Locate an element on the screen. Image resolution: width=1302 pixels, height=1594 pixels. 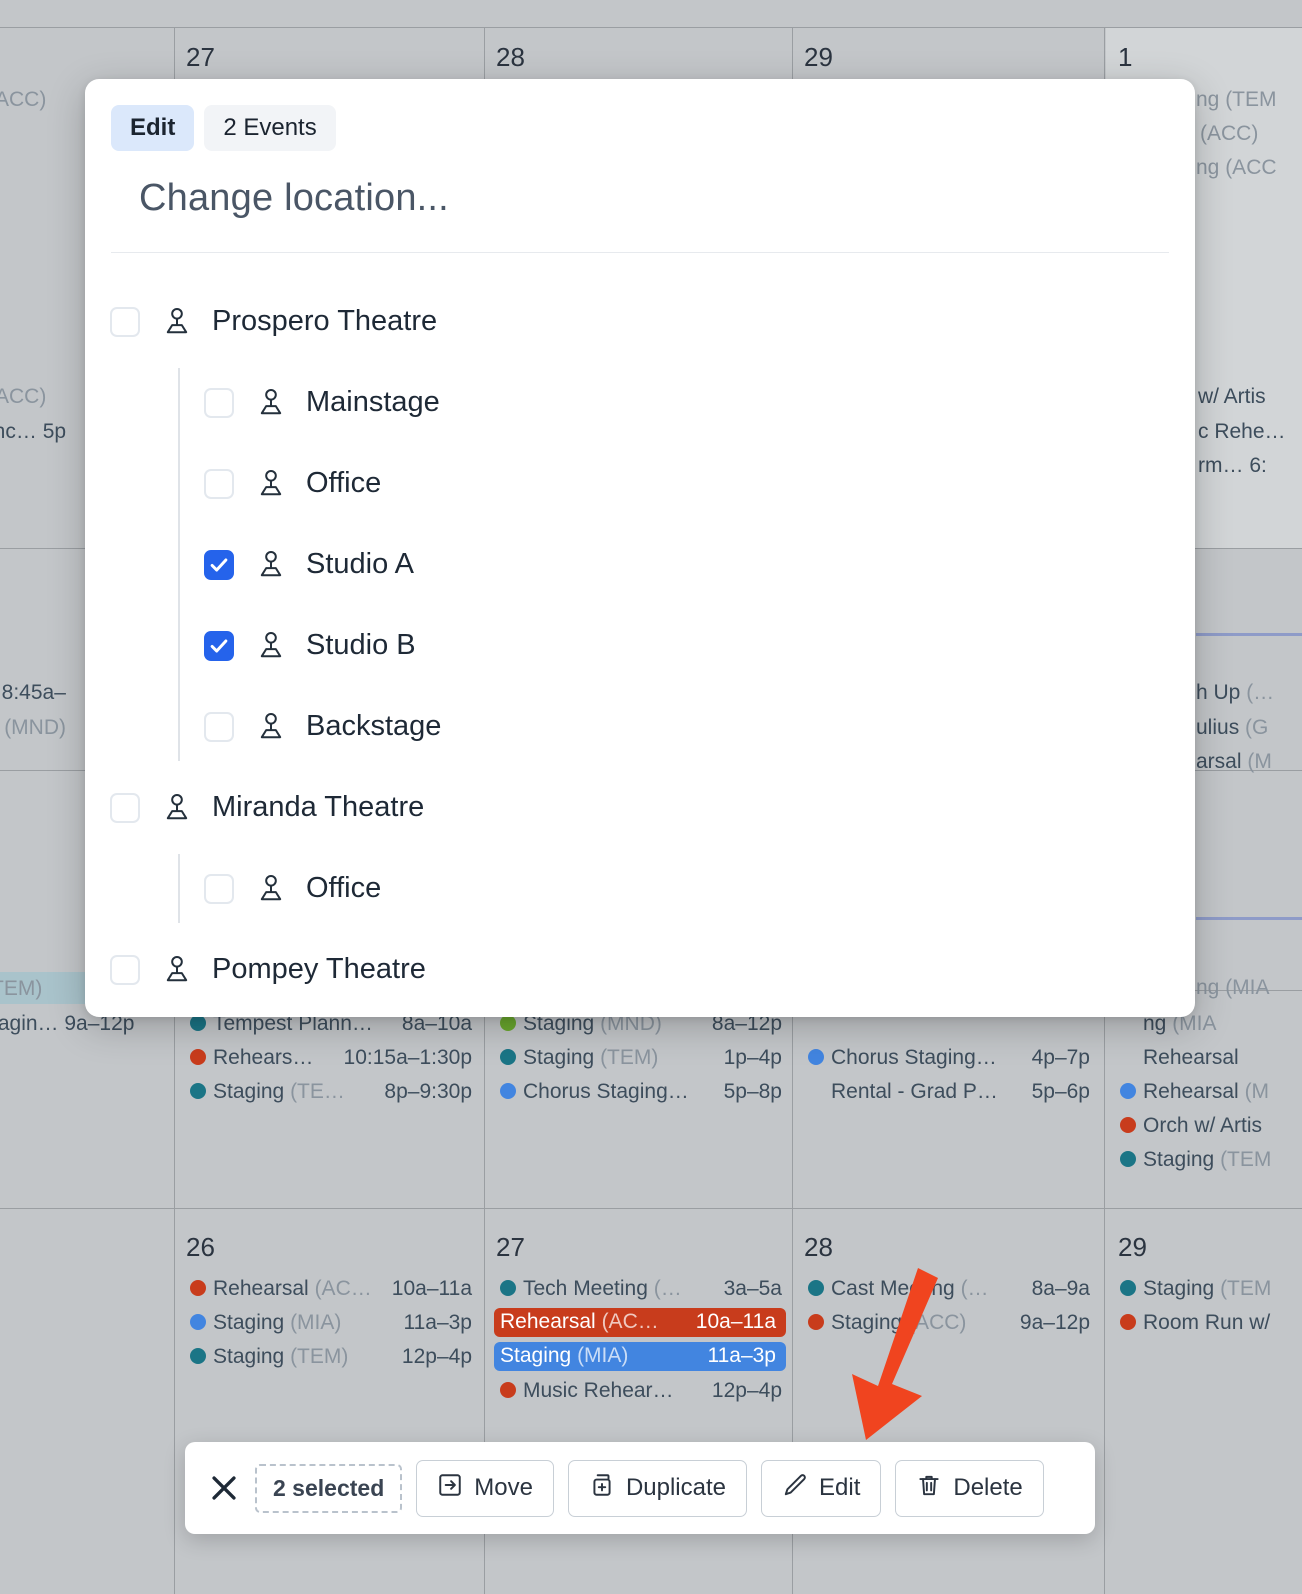
location-row-prospero-theatre-studio-a: Studio A is located at coordinates (640, 564).